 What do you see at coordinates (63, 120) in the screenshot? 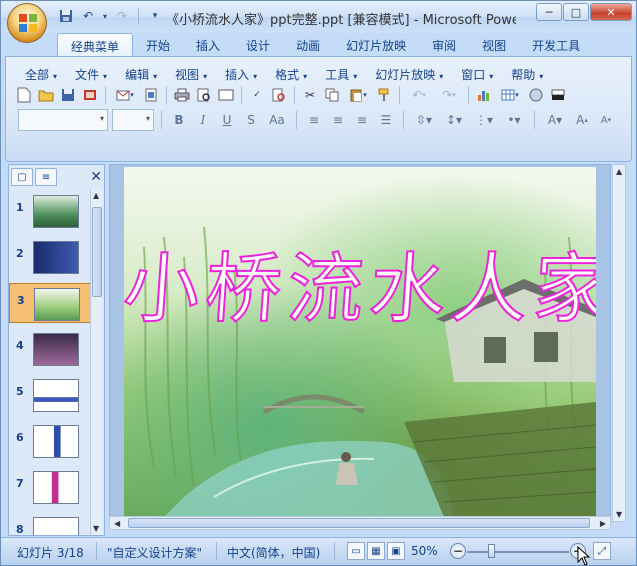
I see `font-name-combo: ▾` at bounding box center [63, 120].